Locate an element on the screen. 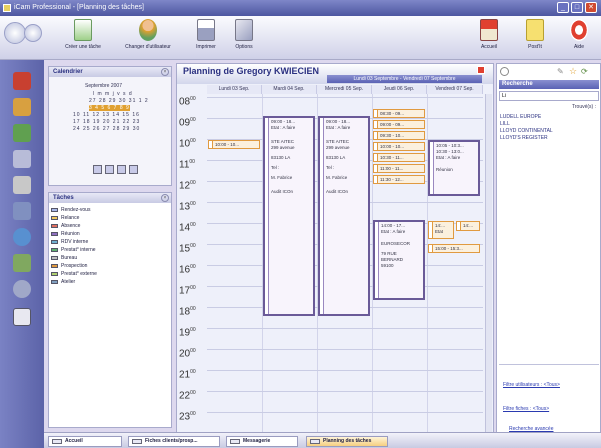 This screenshot has width=601, height=448. day-header: Lundi 03 Sep. is located at coordinates (234, 89).